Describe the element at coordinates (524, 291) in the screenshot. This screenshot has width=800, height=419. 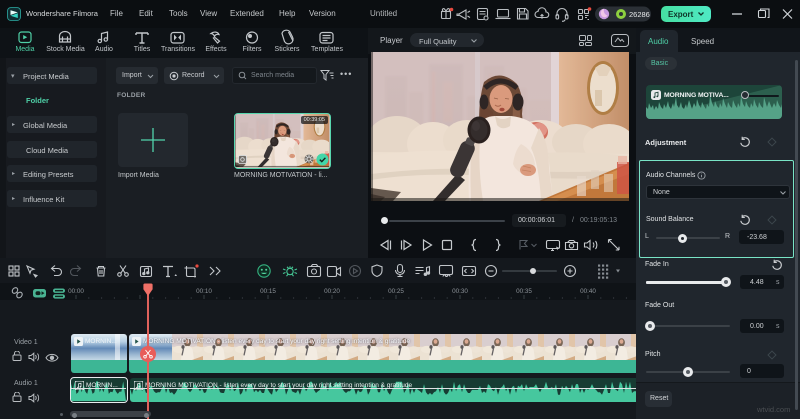
I see `svg-text: 00:35` at that location.